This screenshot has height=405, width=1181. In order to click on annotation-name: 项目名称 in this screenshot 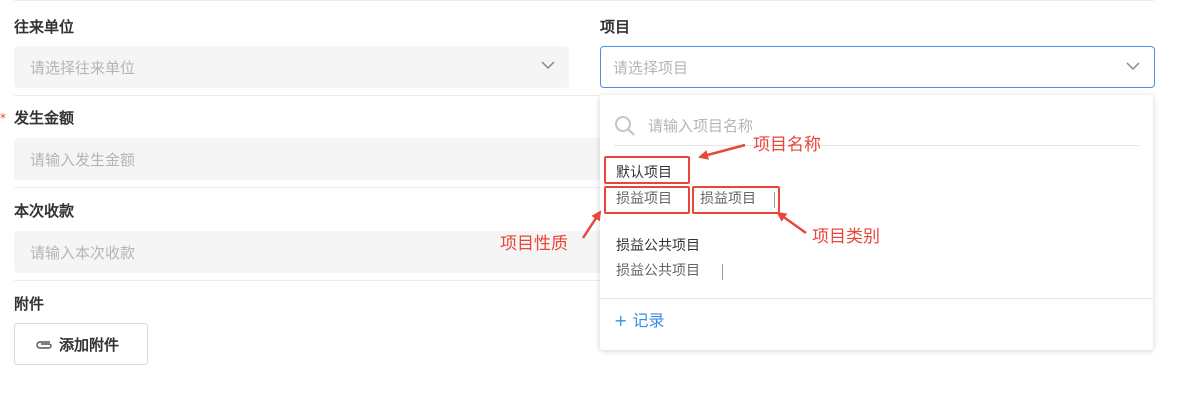, I will do `click(787, 145)`.